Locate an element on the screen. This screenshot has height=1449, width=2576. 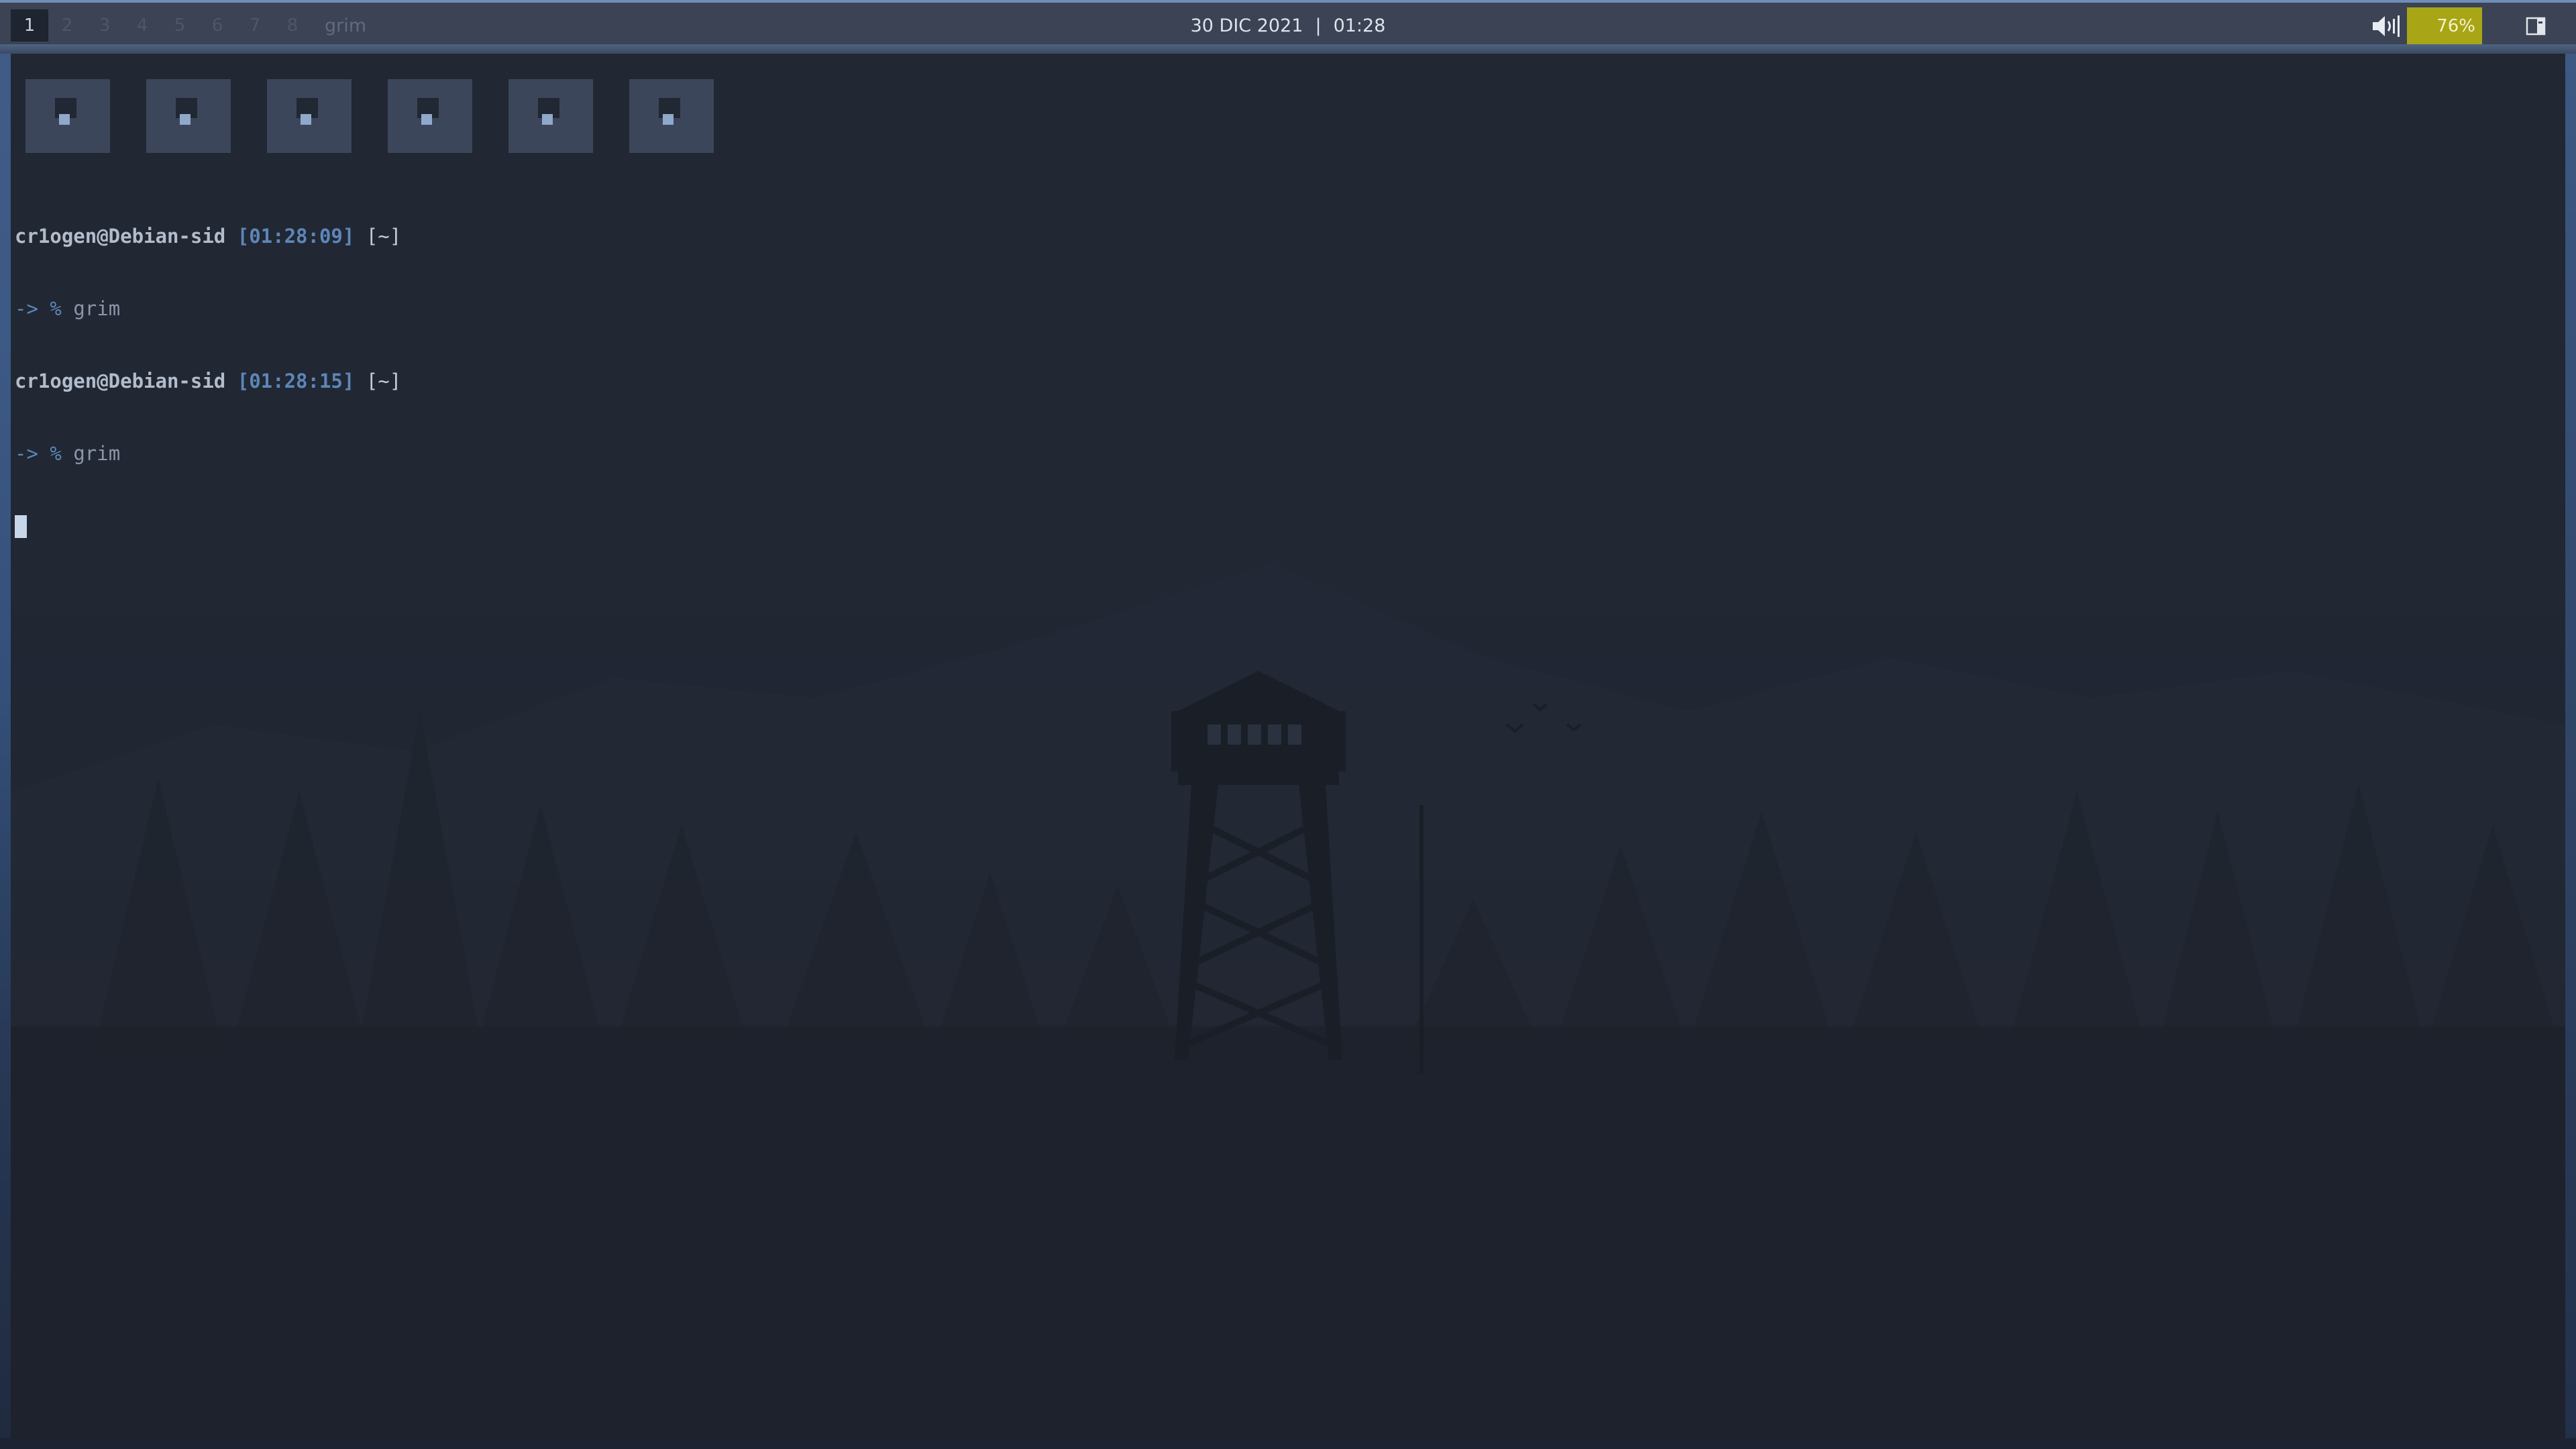
desktop-right-edge is located at coordinates (2570, 751).